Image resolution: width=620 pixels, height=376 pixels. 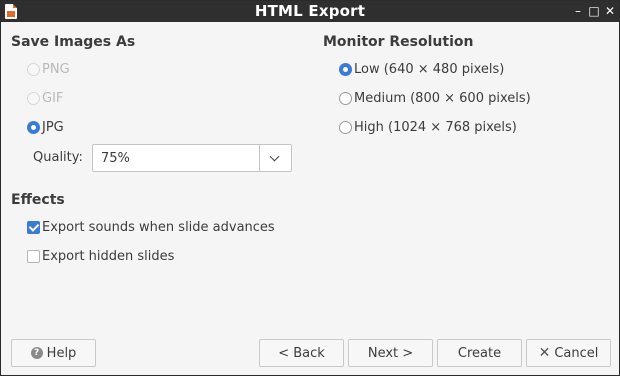 I want to click on quality-label: Quality:, so click(x=58, y=157).